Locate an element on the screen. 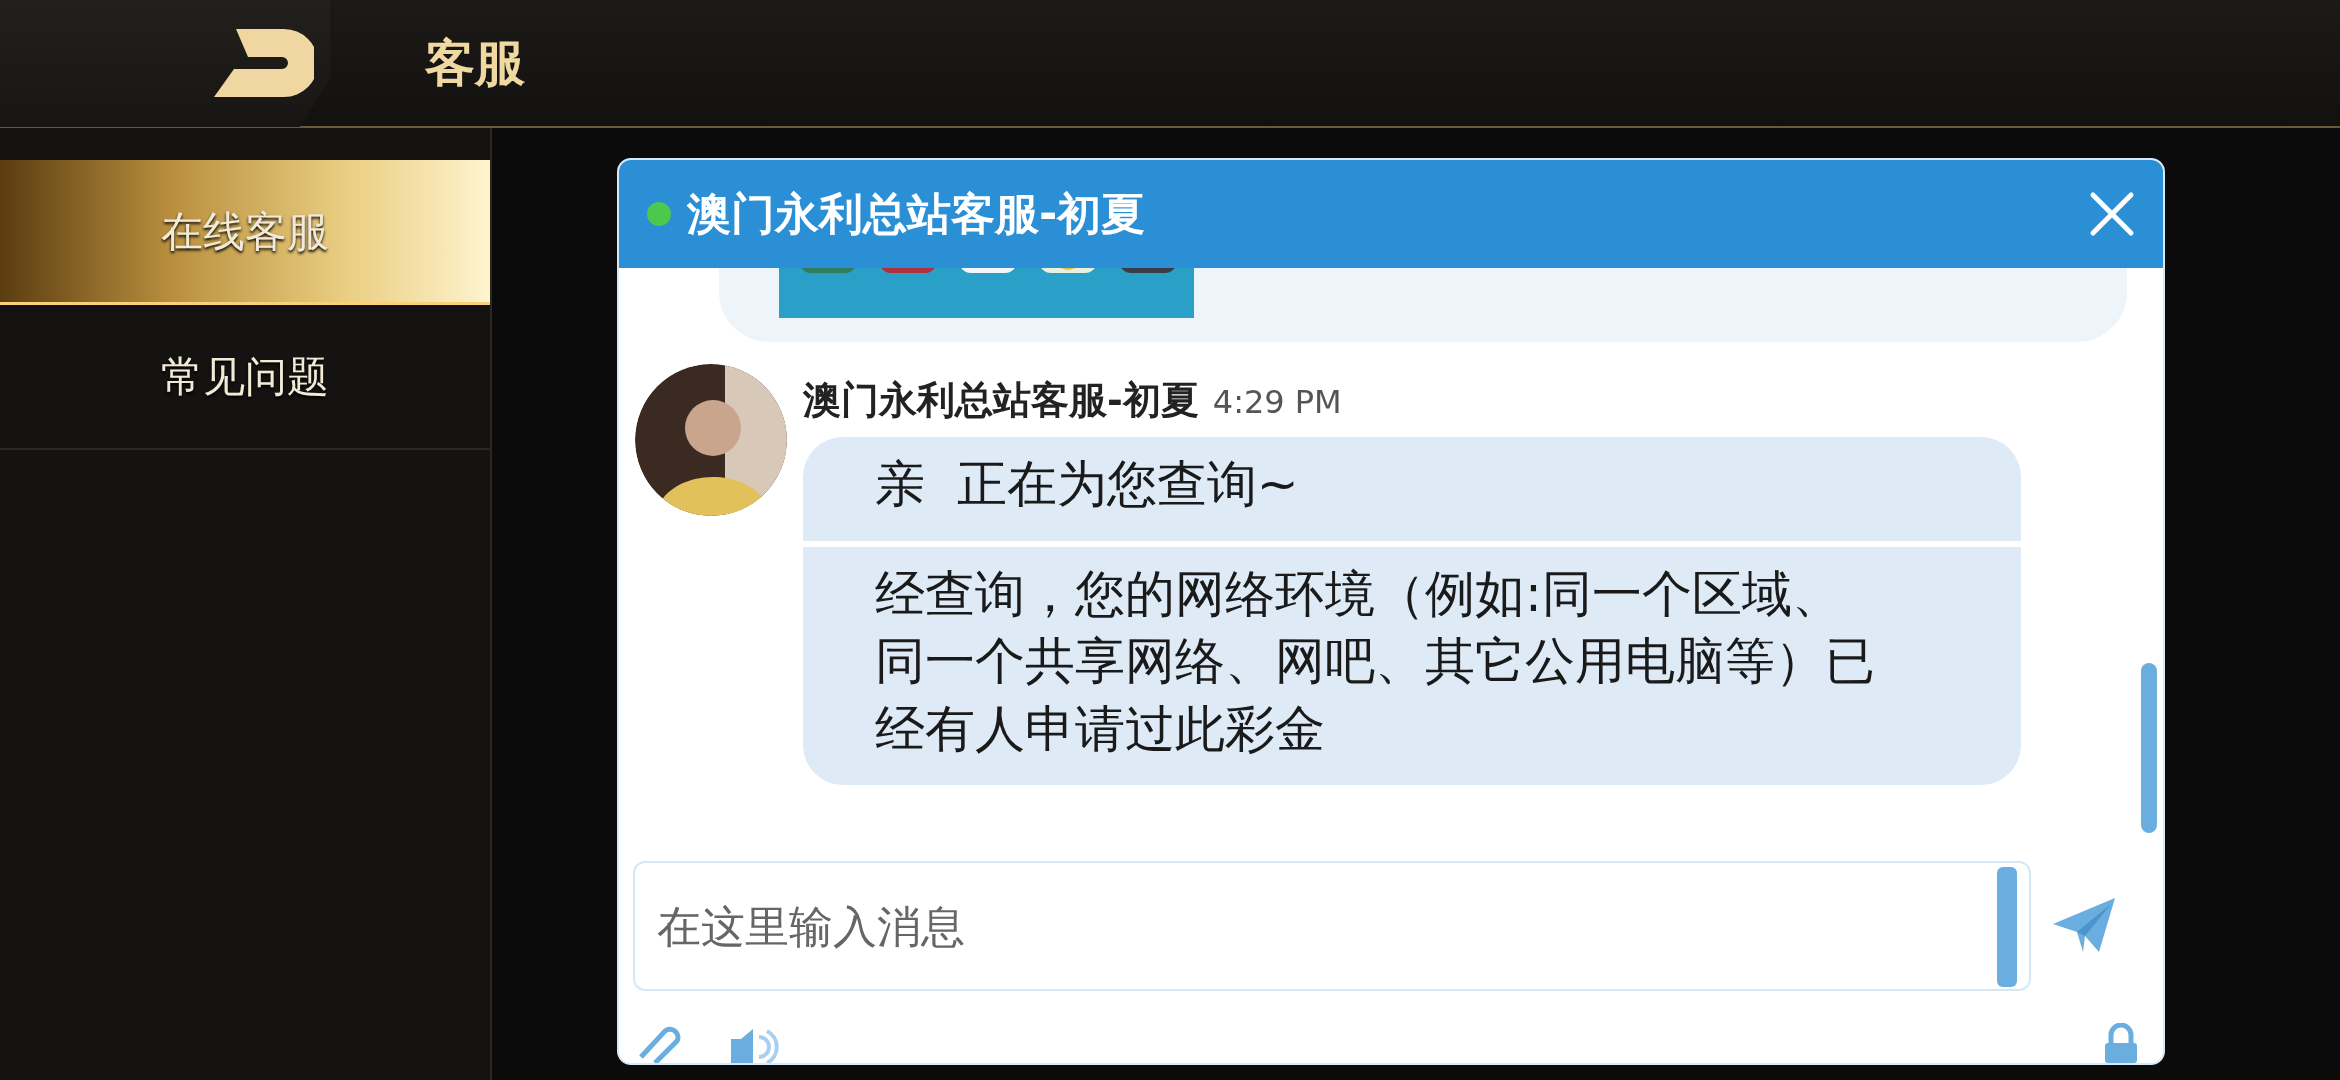  message-input-field: 在这里输入消息 is located at coordinates (1332, 926).